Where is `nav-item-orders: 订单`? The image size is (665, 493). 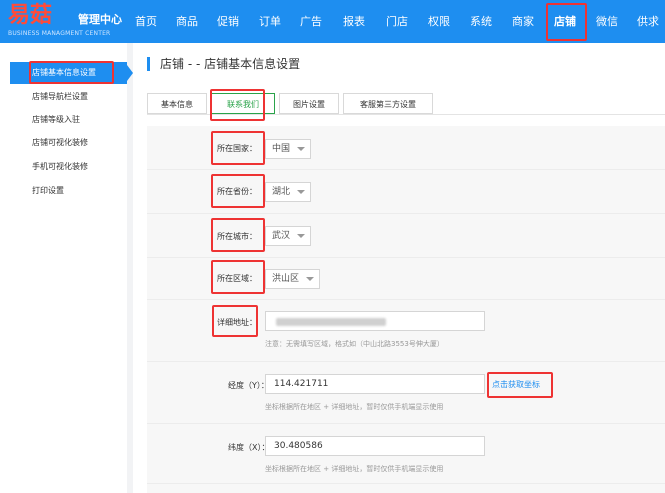
nav-item-orders: 订单 is located at coordinates (270, 21).